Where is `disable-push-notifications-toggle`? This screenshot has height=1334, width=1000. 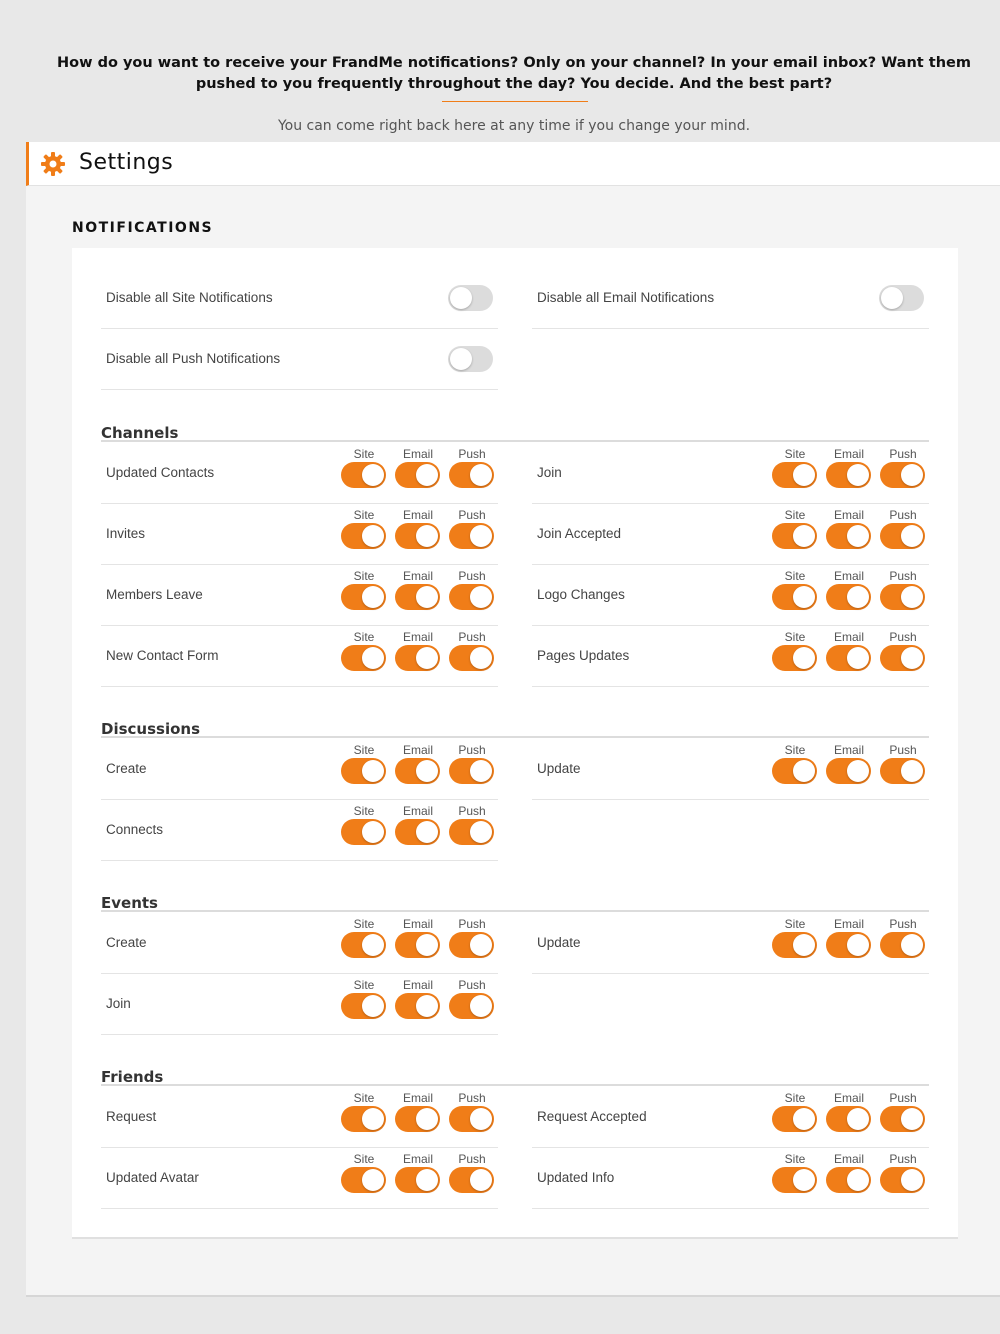 disable-push-notifications-toggle is located at coordinates (470, 359).